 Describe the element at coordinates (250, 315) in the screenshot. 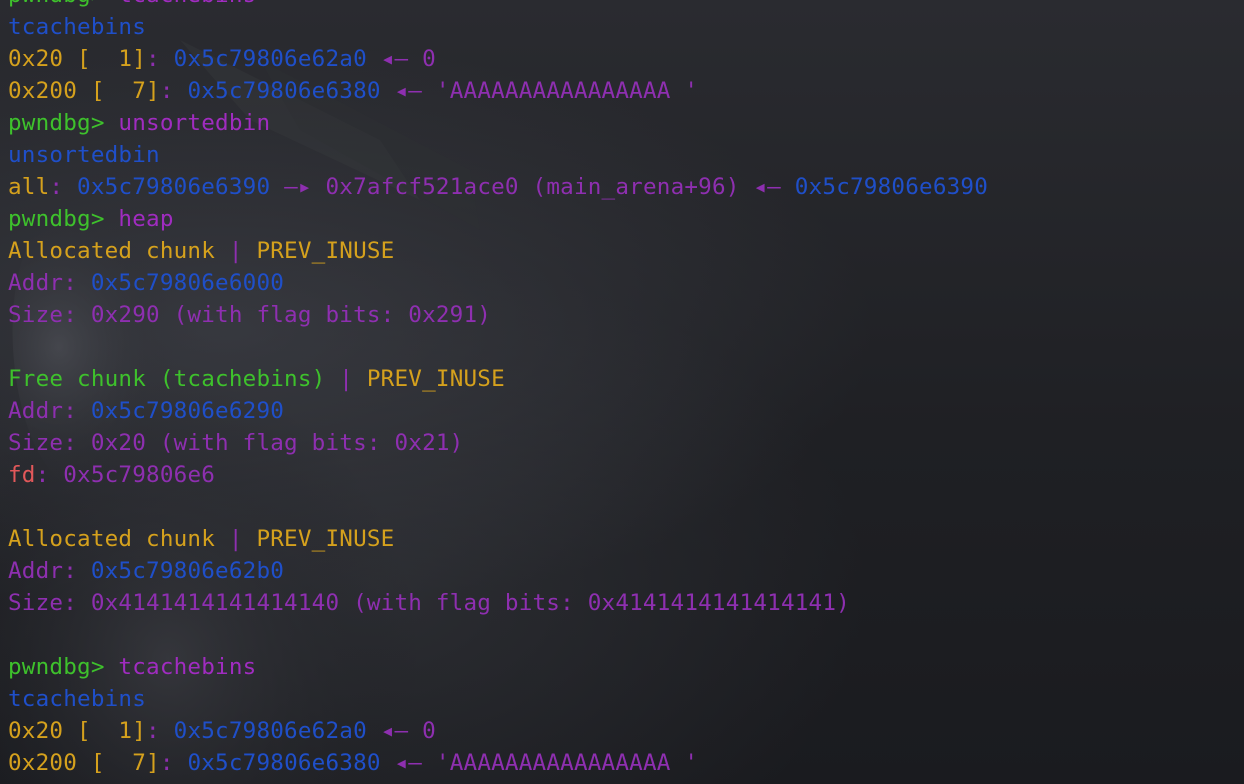

I see `terminal-text-segment: Size: 0x290 (with flag bits: 0x291)` at that location.